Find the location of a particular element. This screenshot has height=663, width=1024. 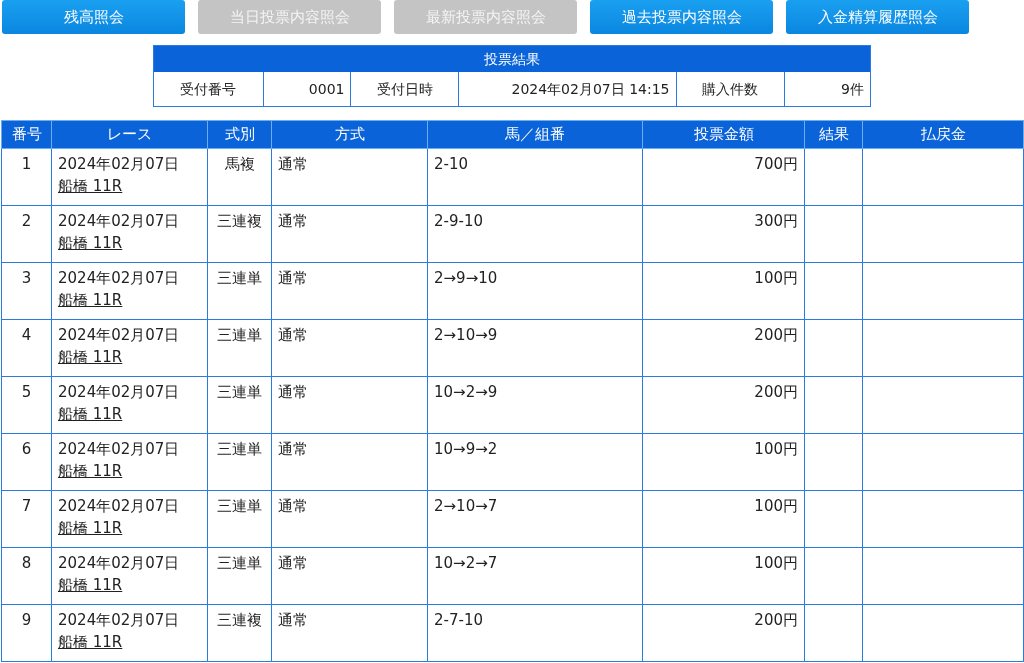

summary-value: 9件 is located at coordinates (827, 89).